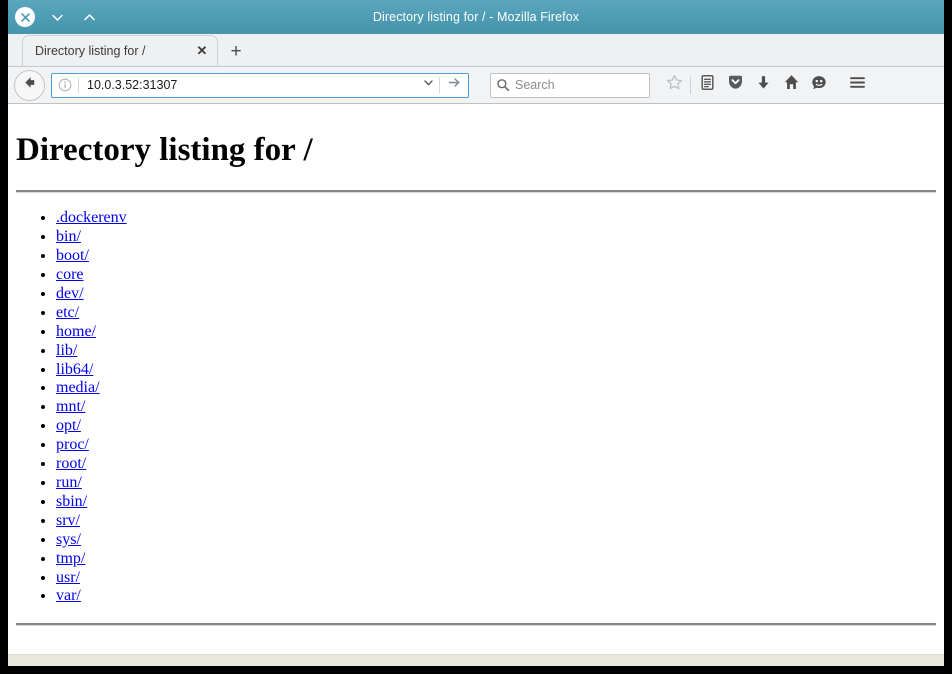 The width and height of the screenshot is (952, 674). What do you see at coordinates (476, 192) in the screenshot?
I see `top-divider` at bounding box center [476, 192].